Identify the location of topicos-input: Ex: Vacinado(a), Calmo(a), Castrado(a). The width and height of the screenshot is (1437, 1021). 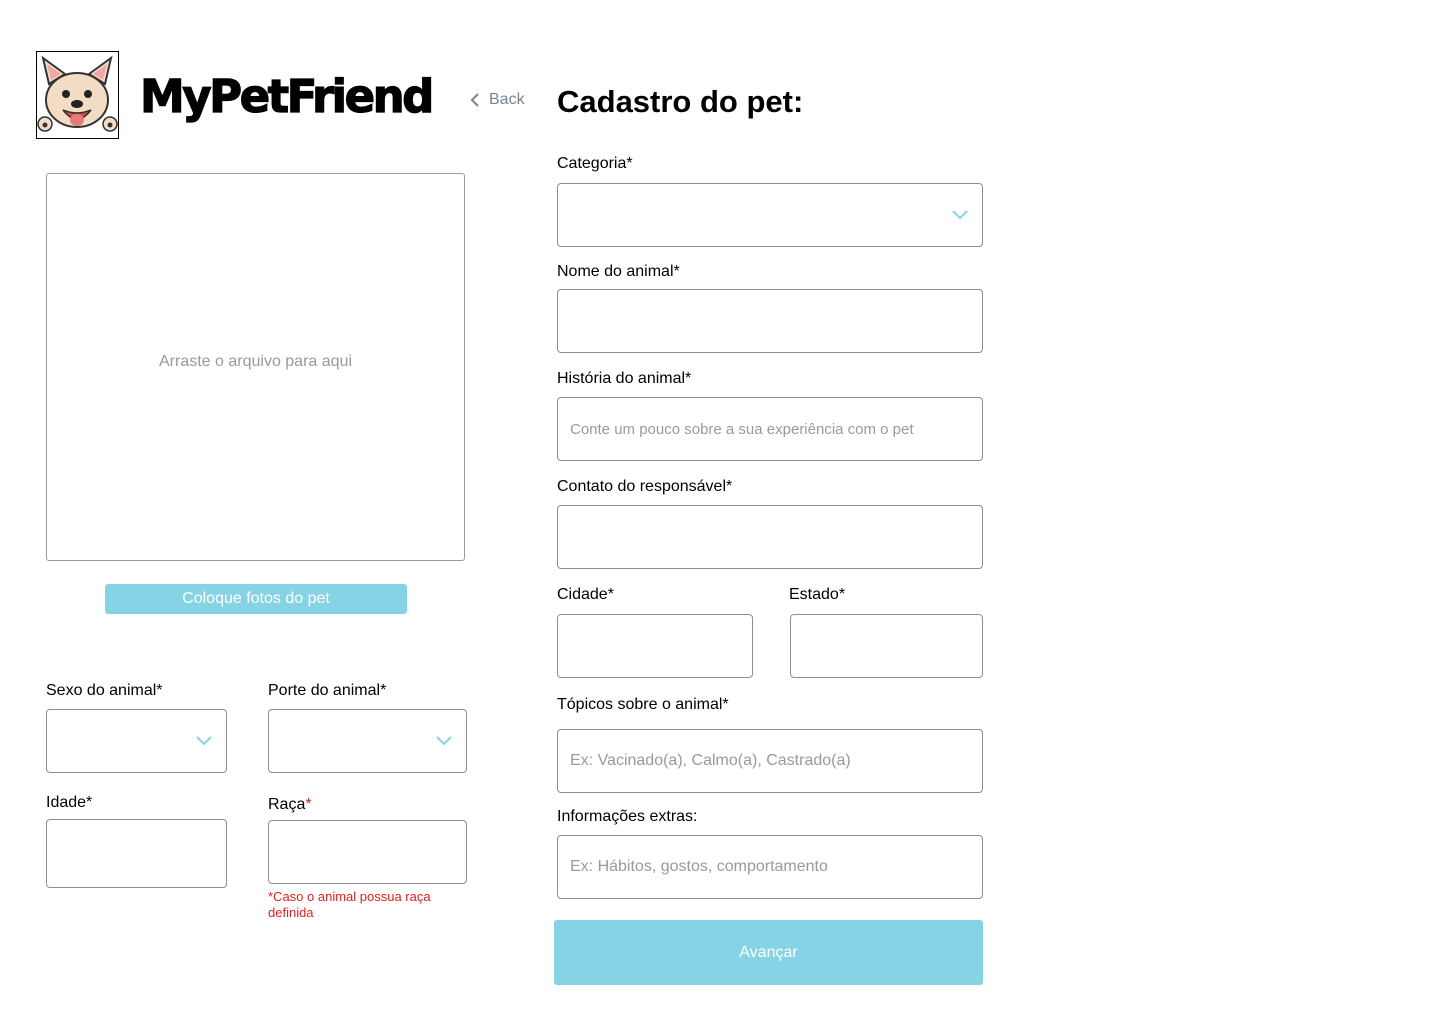
(770, 761).